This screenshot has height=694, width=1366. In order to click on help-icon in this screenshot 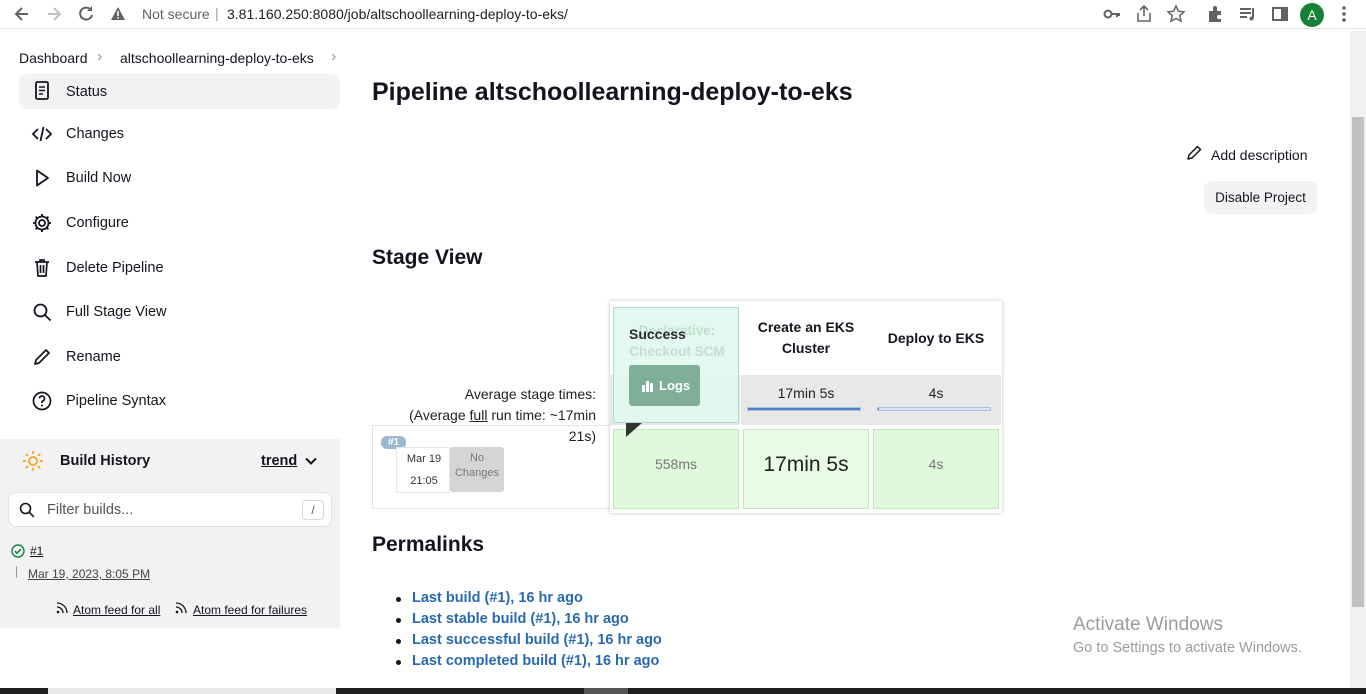, I will do `click(42, 401)`.